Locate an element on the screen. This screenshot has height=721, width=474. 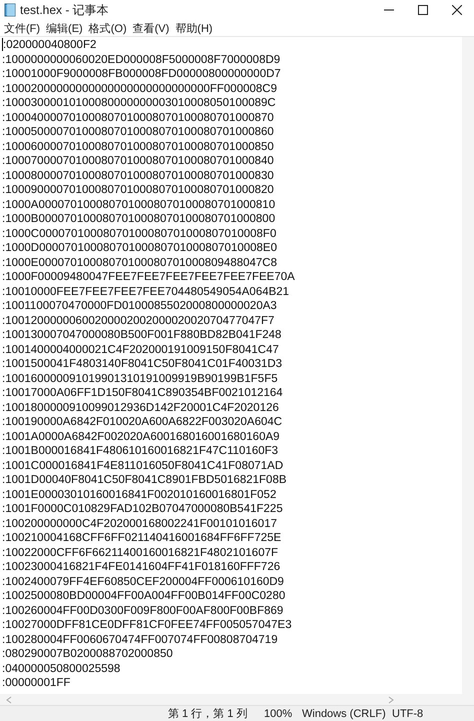
text-line: :100280004FF0060670474FF007074FF00808704719 is located at coordinates (140, 639).